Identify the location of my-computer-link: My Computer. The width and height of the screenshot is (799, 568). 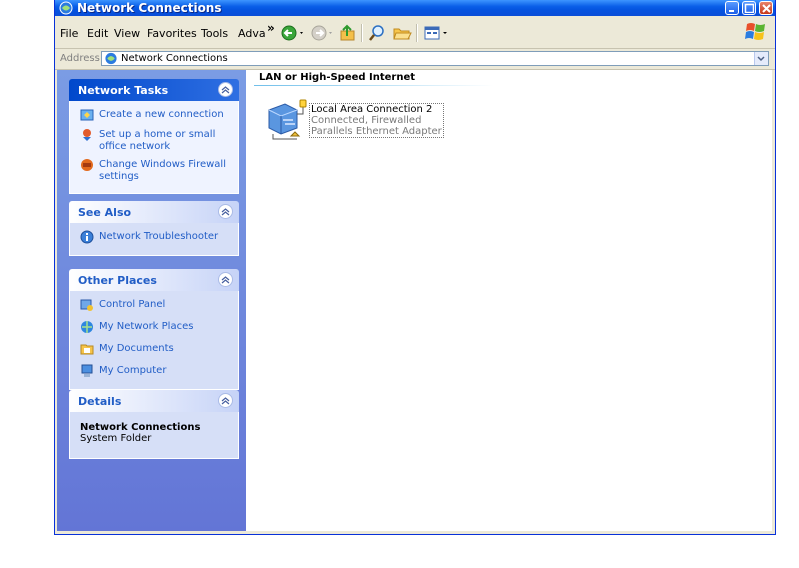
(154, 372).